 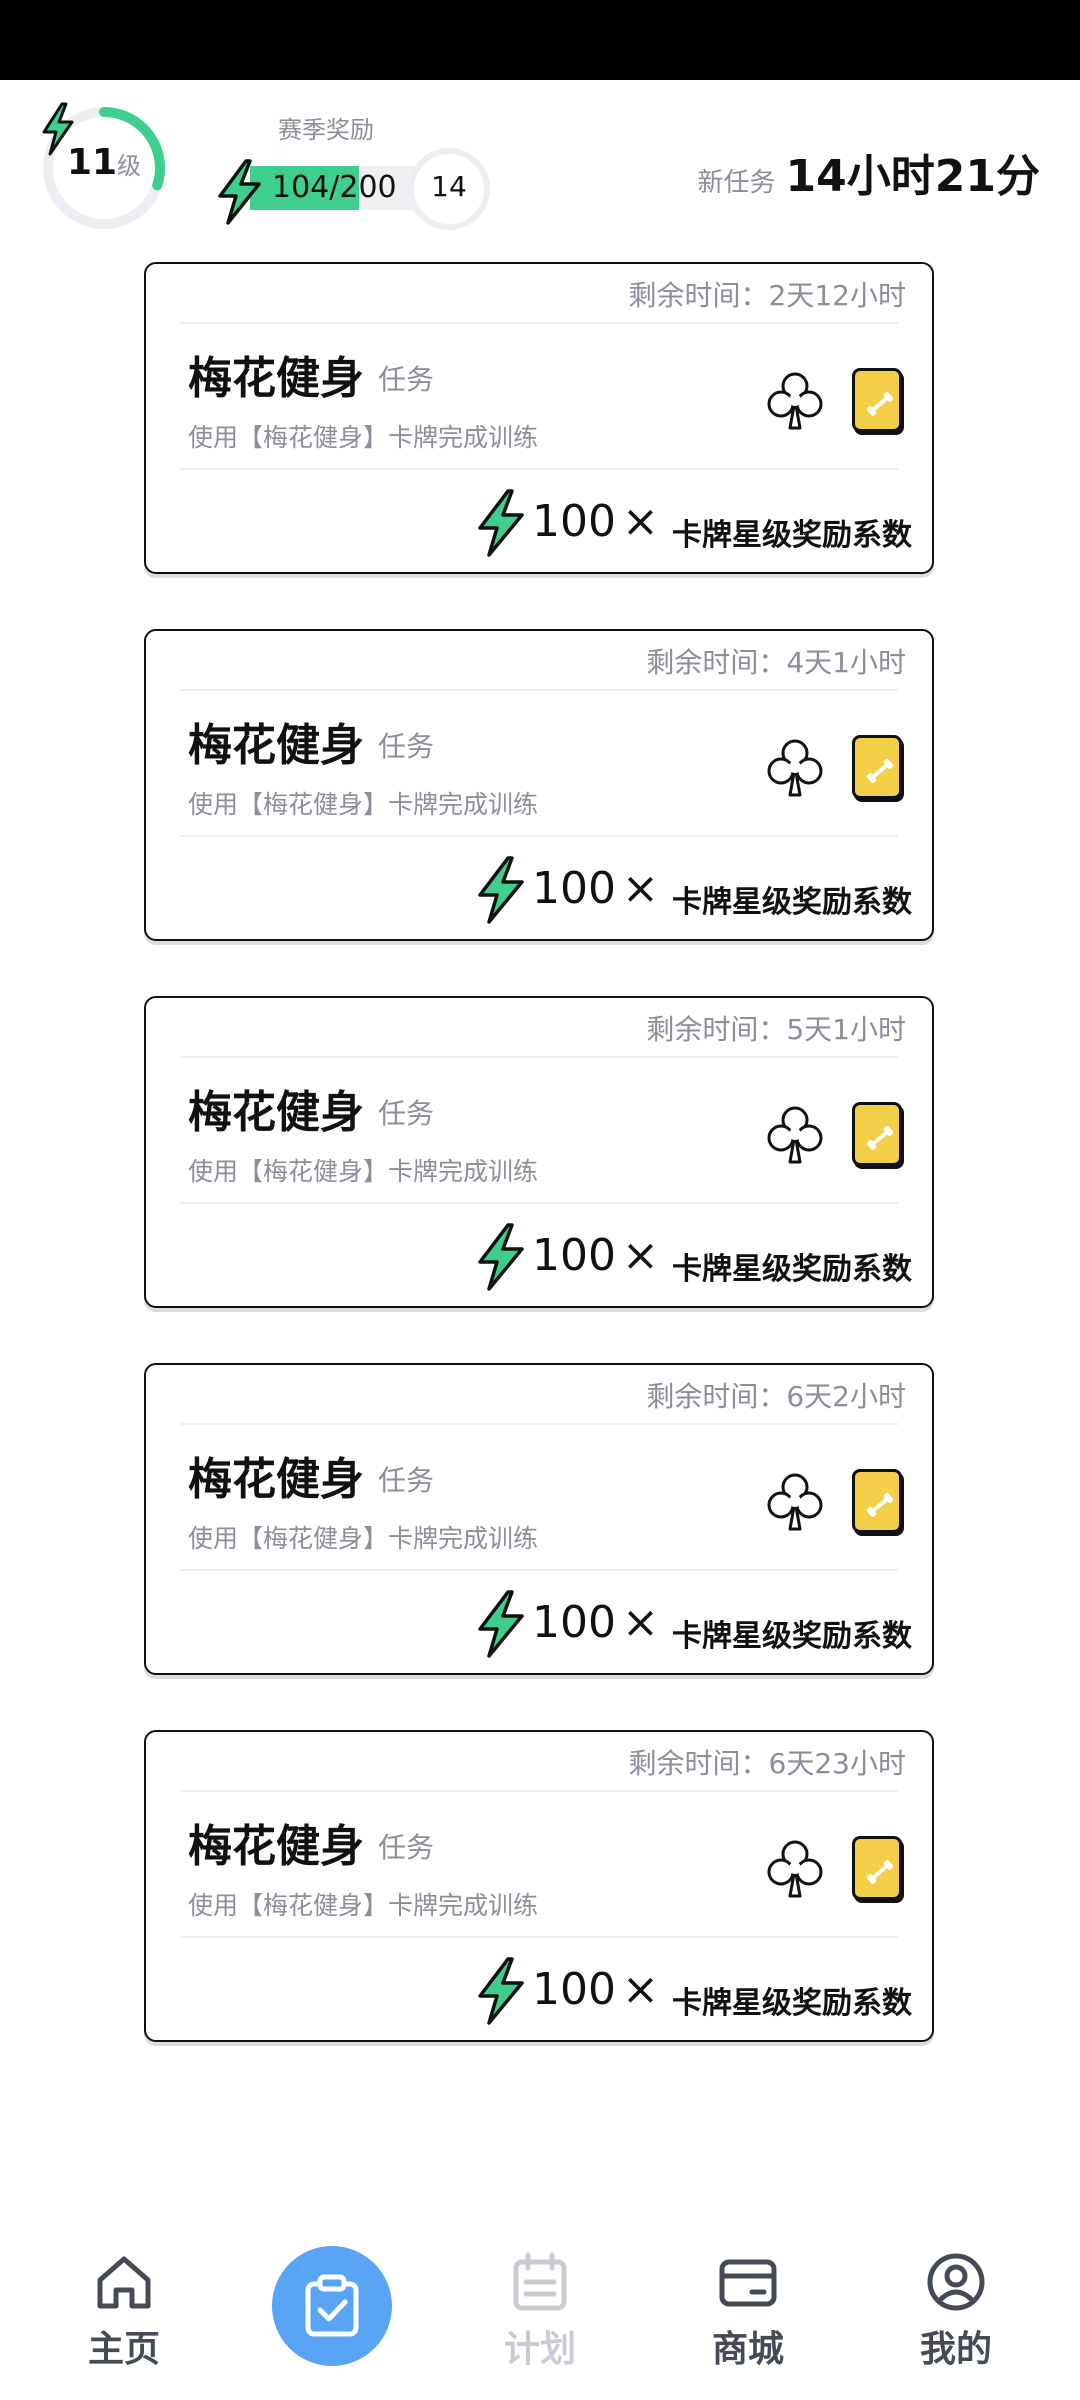 I want to click on new-task-countdown: 14小时21分, so click(x=912, y=176).